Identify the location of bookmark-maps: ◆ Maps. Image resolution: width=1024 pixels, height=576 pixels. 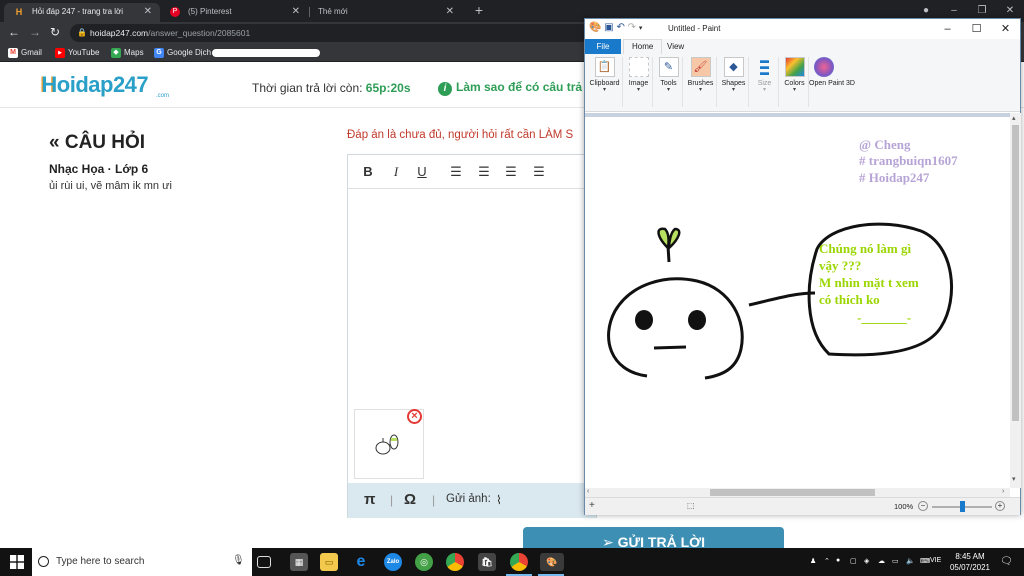
(127, 53).